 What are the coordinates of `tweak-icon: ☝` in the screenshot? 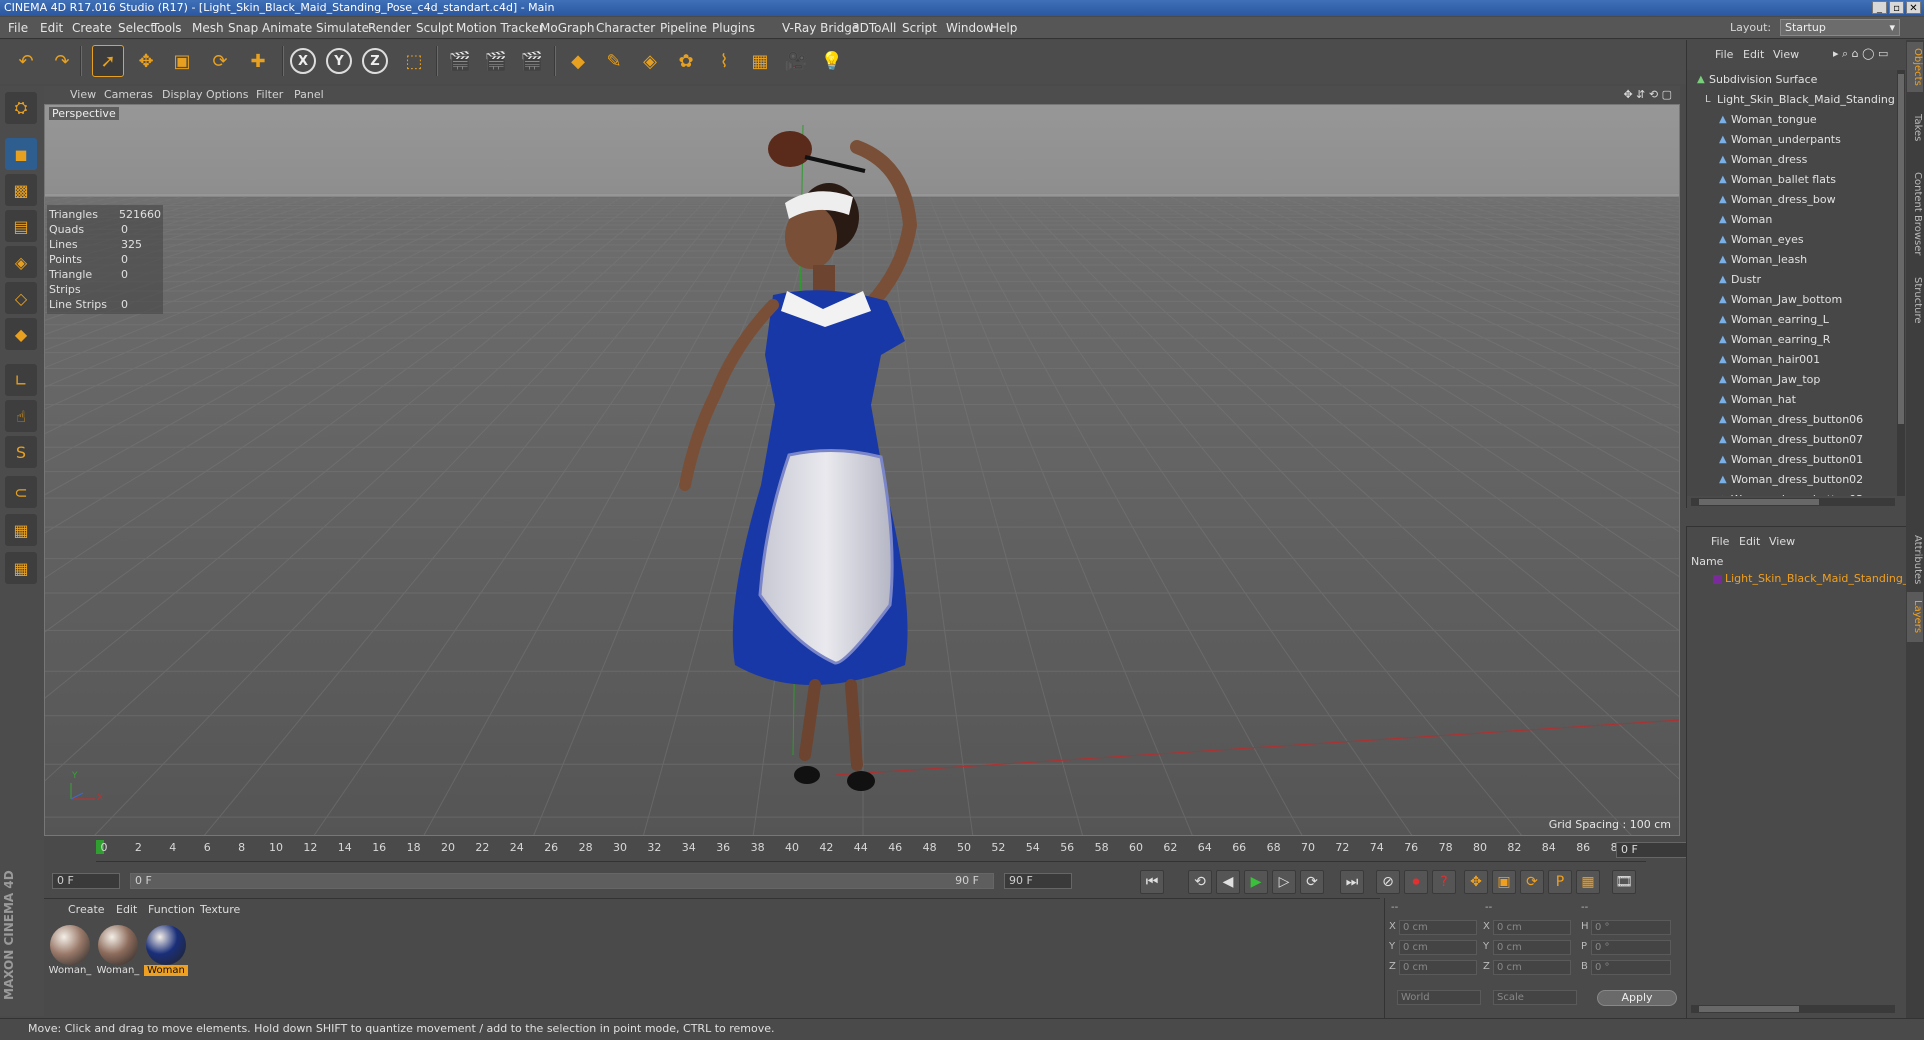 It's located at (21, 416).